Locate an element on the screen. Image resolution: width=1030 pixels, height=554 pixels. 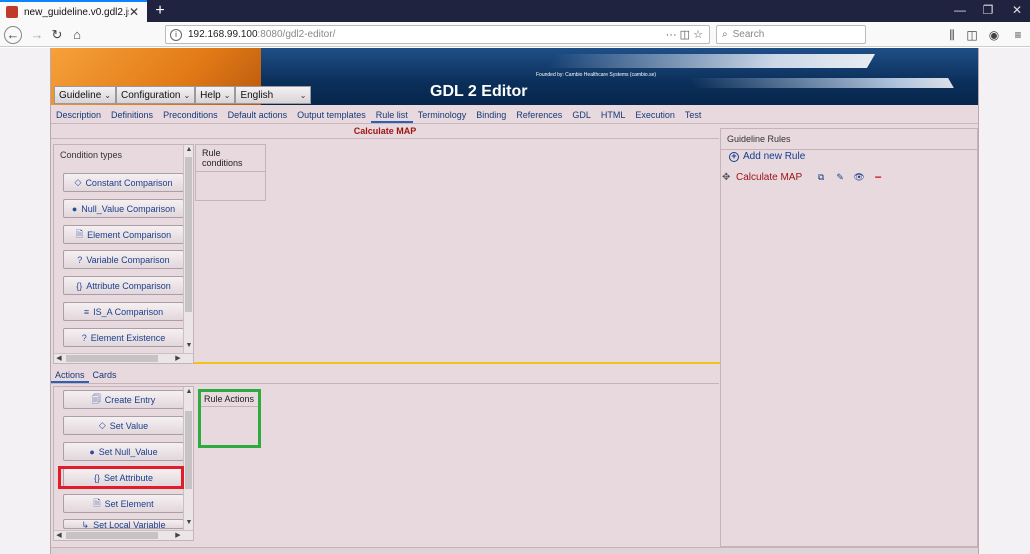
window-close-icon: ✕ is located at coordinates (1017, 10).